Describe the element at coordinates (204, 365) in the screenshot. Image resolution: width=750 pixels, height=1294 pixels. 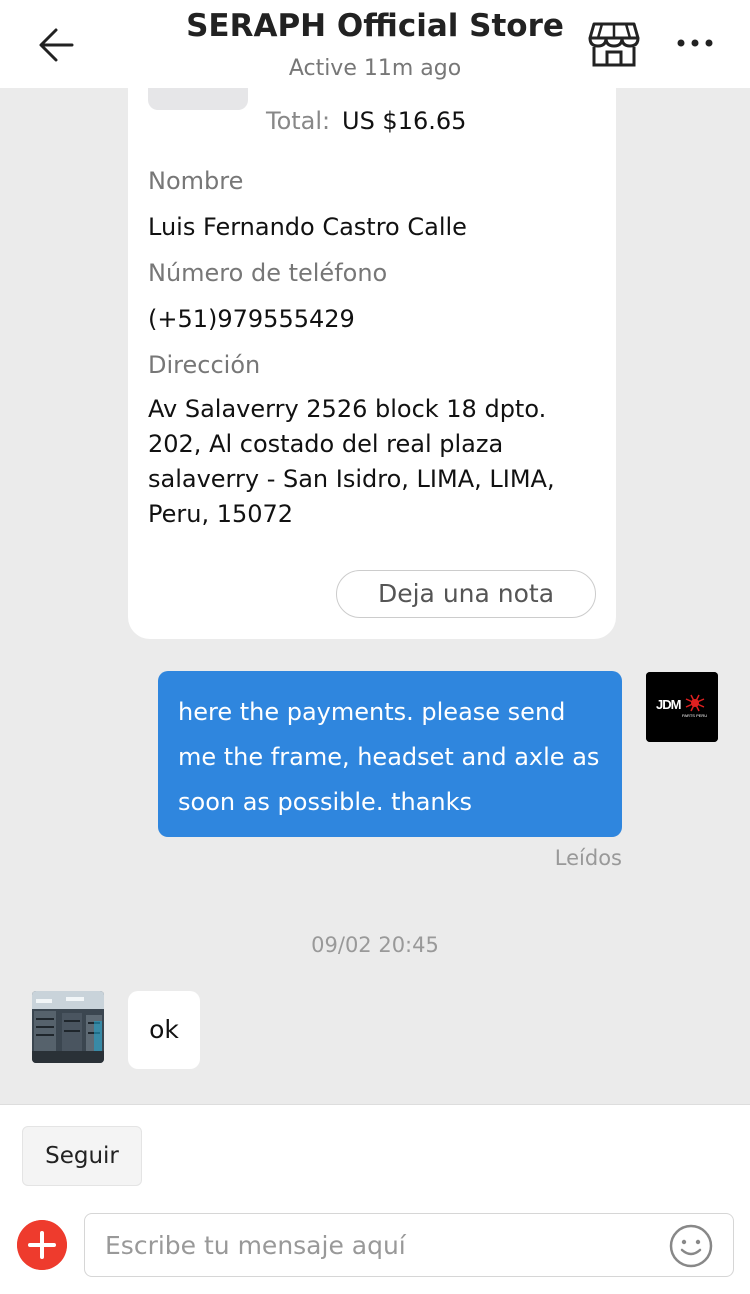
I see `address-label: Dirección` at that location.